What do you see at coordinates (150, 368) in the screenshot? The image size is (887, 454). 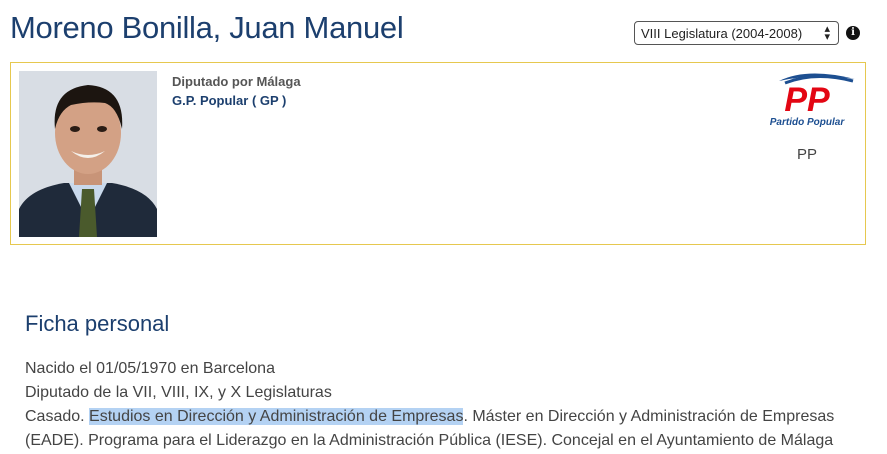 I see `bio-birth: Nacido el 01/05/1970 en Barcelona` at bounding box center [150, 368].